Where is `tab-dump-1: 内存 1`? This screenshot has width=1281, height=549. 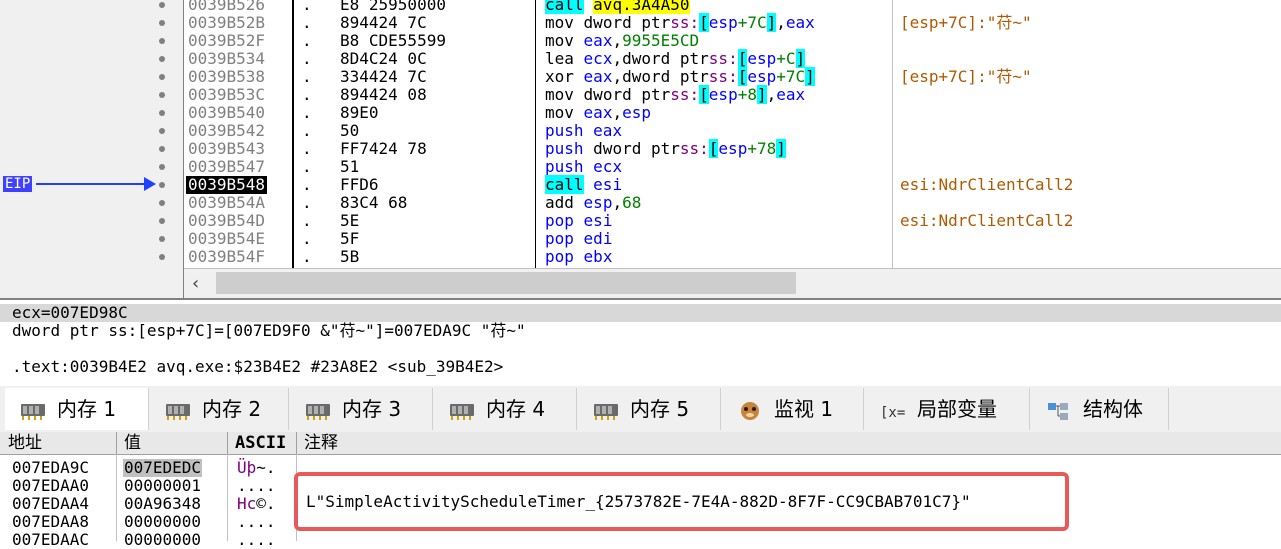 tab-dump-1: 内存 1 is located at coordinates (77, 409).